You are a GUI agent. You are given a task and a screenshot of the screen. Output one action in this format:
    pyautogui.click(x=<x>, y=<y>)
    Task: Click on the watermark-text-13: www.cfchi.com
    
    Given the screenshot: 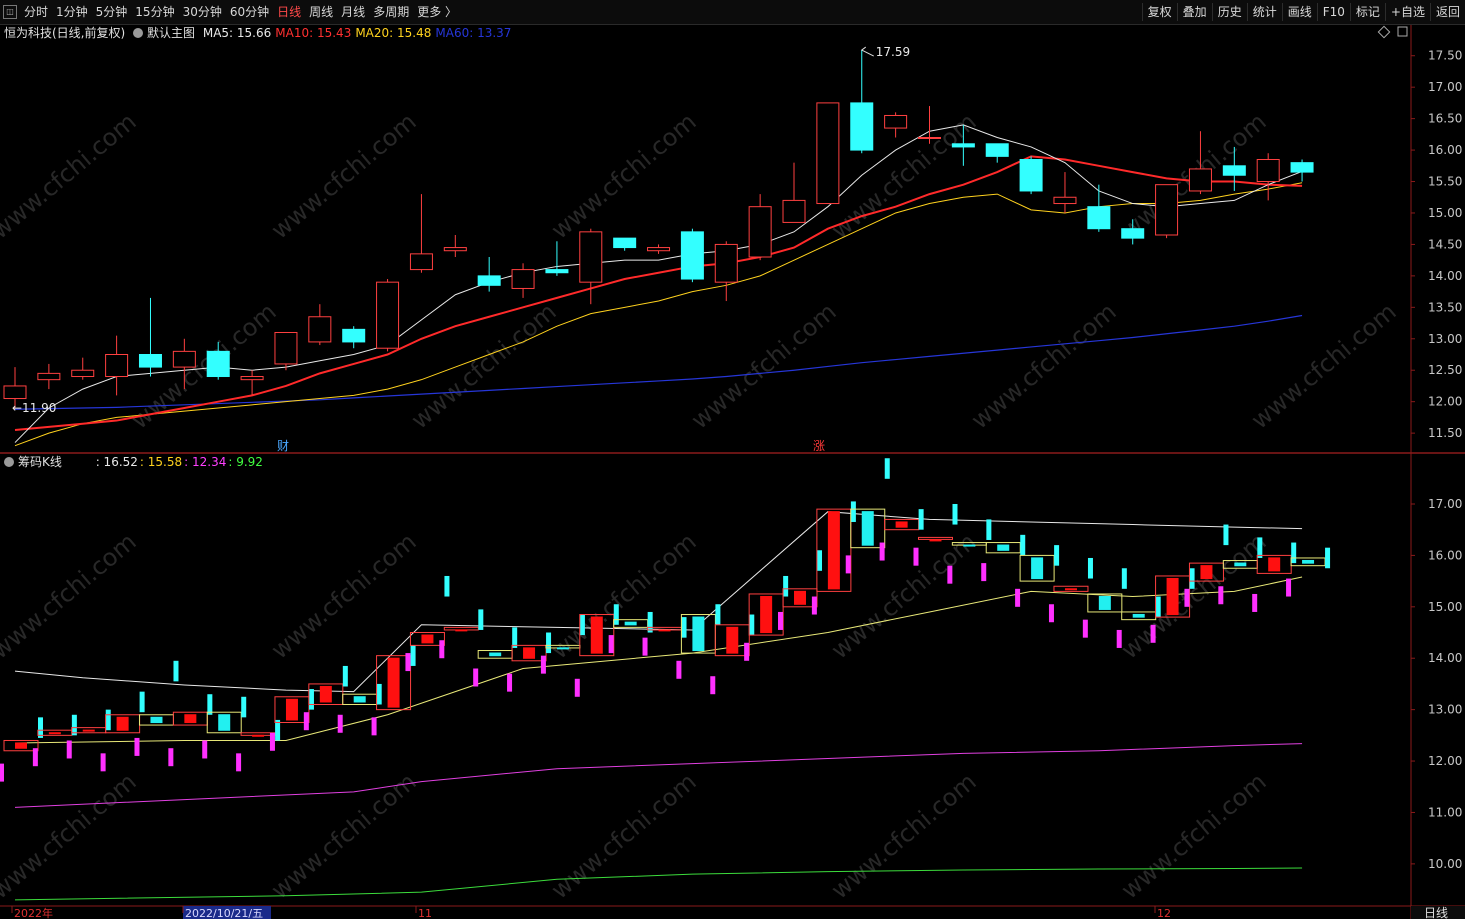 What is the action you would take?
    pyautogui.click(x=904, y=835)
    